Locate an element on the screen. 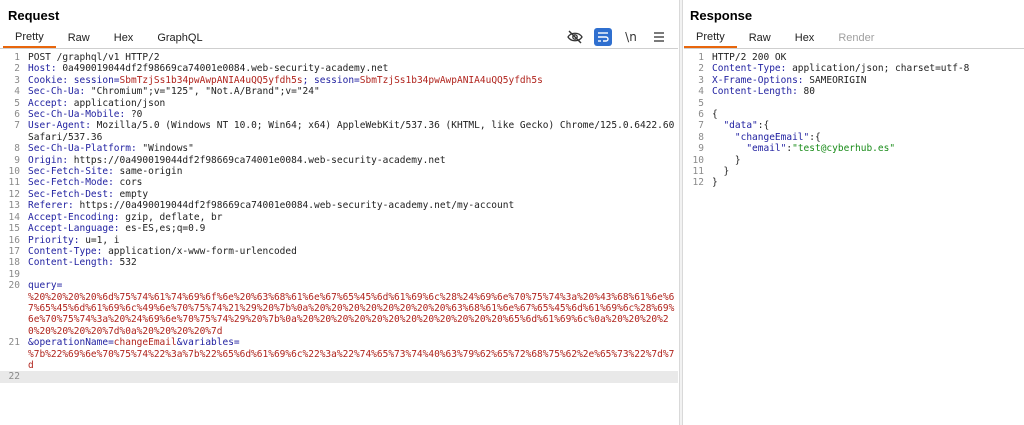 Image resolution: width=1024 pixels, height=425 pixels. header-value: ?0 is located at coordinates (134, 115).